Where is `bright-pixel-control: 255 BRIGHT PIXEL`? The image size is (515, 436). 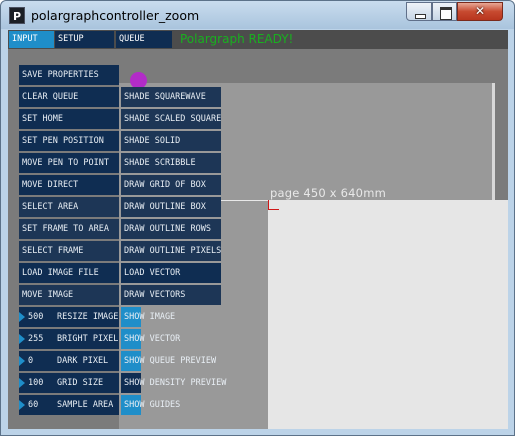
bright-pixel-control: 255 BRIGHT PIXEL is located at coordinates (69, 339).